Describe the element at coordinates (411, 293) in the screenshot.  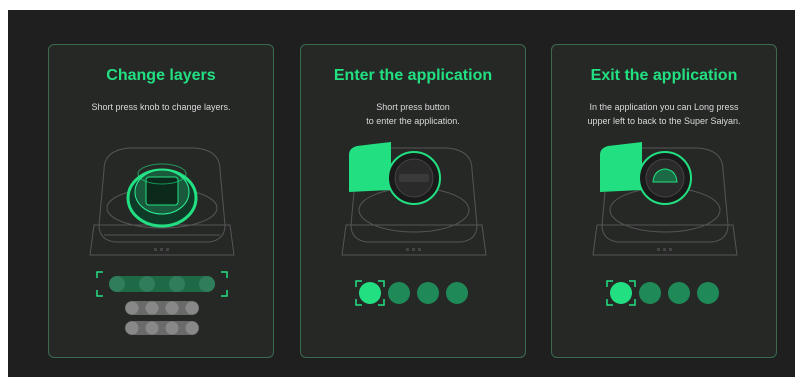
I see `app-selection-dots` at that location.